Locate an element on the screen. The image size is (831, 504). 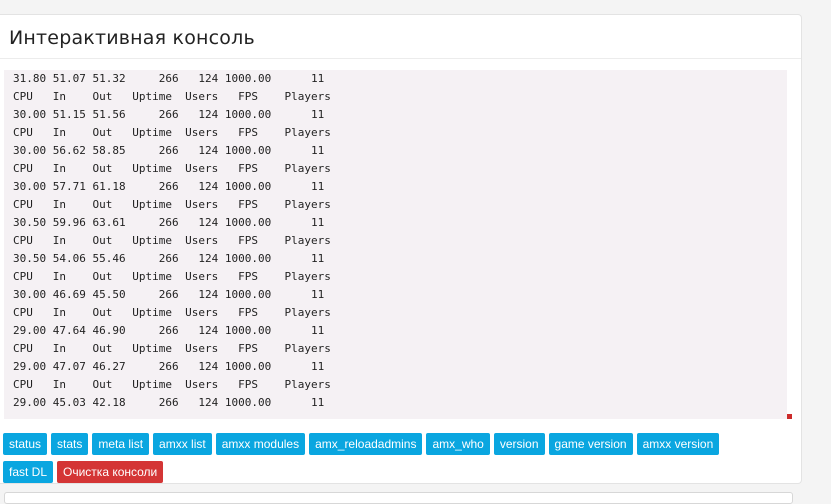
amxx-version-button: amxx version is located at coordinates (678, 444).